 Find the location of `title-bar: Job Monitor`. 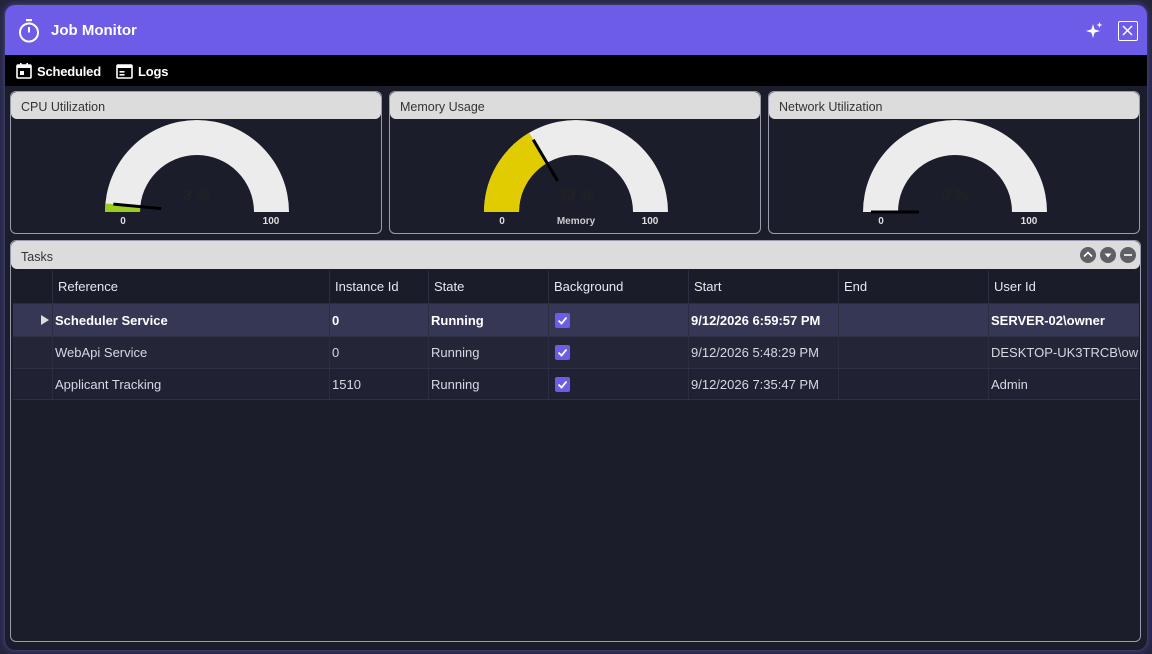

title-bar: Job Monitor is located at coordinates (576, 30).